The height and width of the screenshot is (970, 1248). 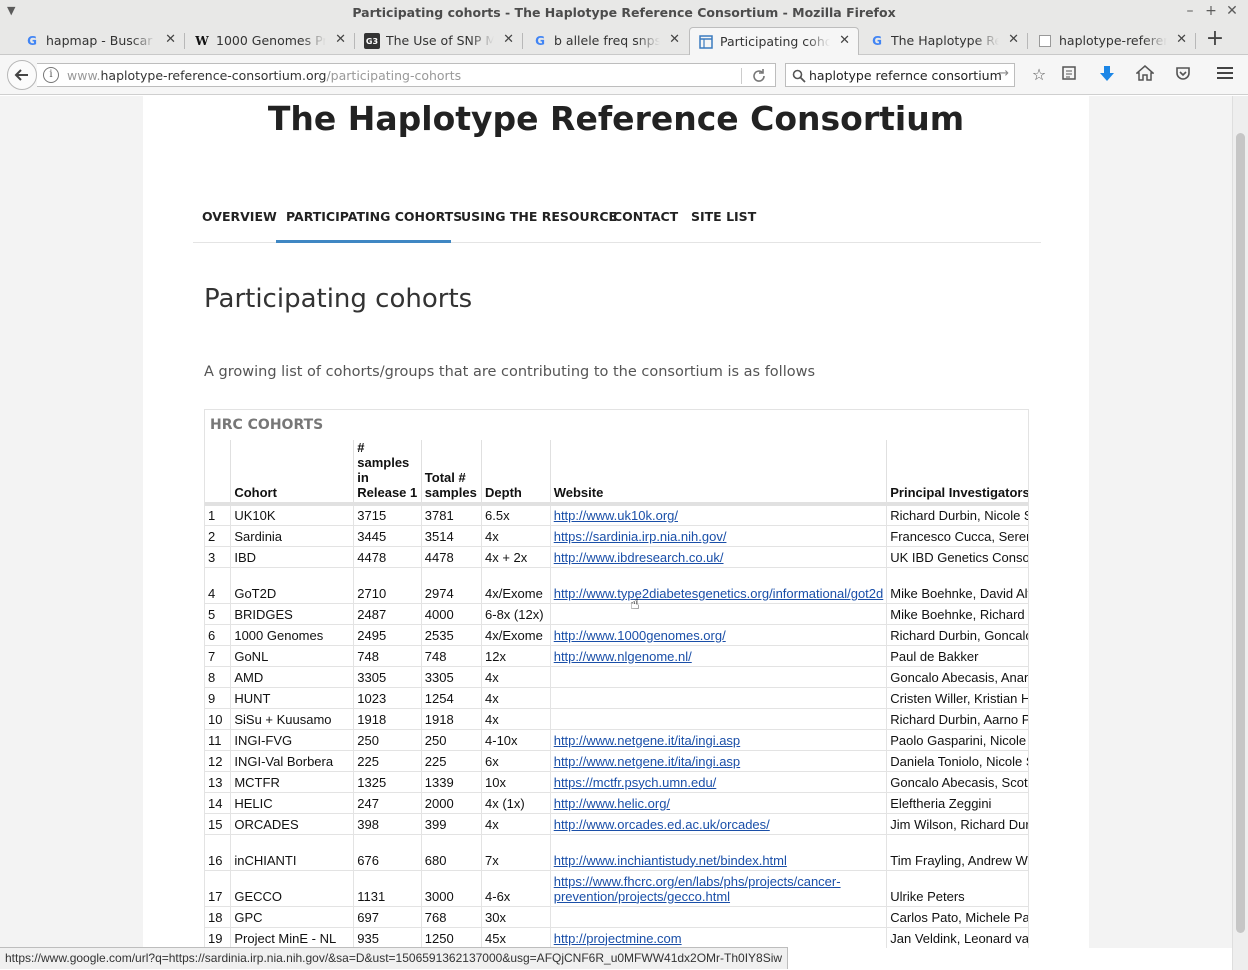 What do you see at coordinates (387, 472) in the screenshot?
I see `column-header-samples-release1: # samples in Release 1` at bounding box center [387, 472].